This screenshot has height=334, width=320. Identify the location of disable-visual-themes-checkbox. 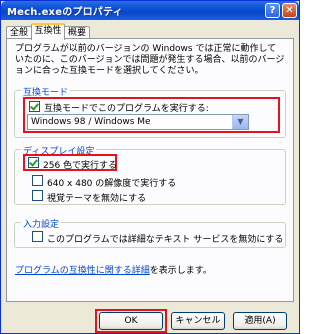
(37, 195).